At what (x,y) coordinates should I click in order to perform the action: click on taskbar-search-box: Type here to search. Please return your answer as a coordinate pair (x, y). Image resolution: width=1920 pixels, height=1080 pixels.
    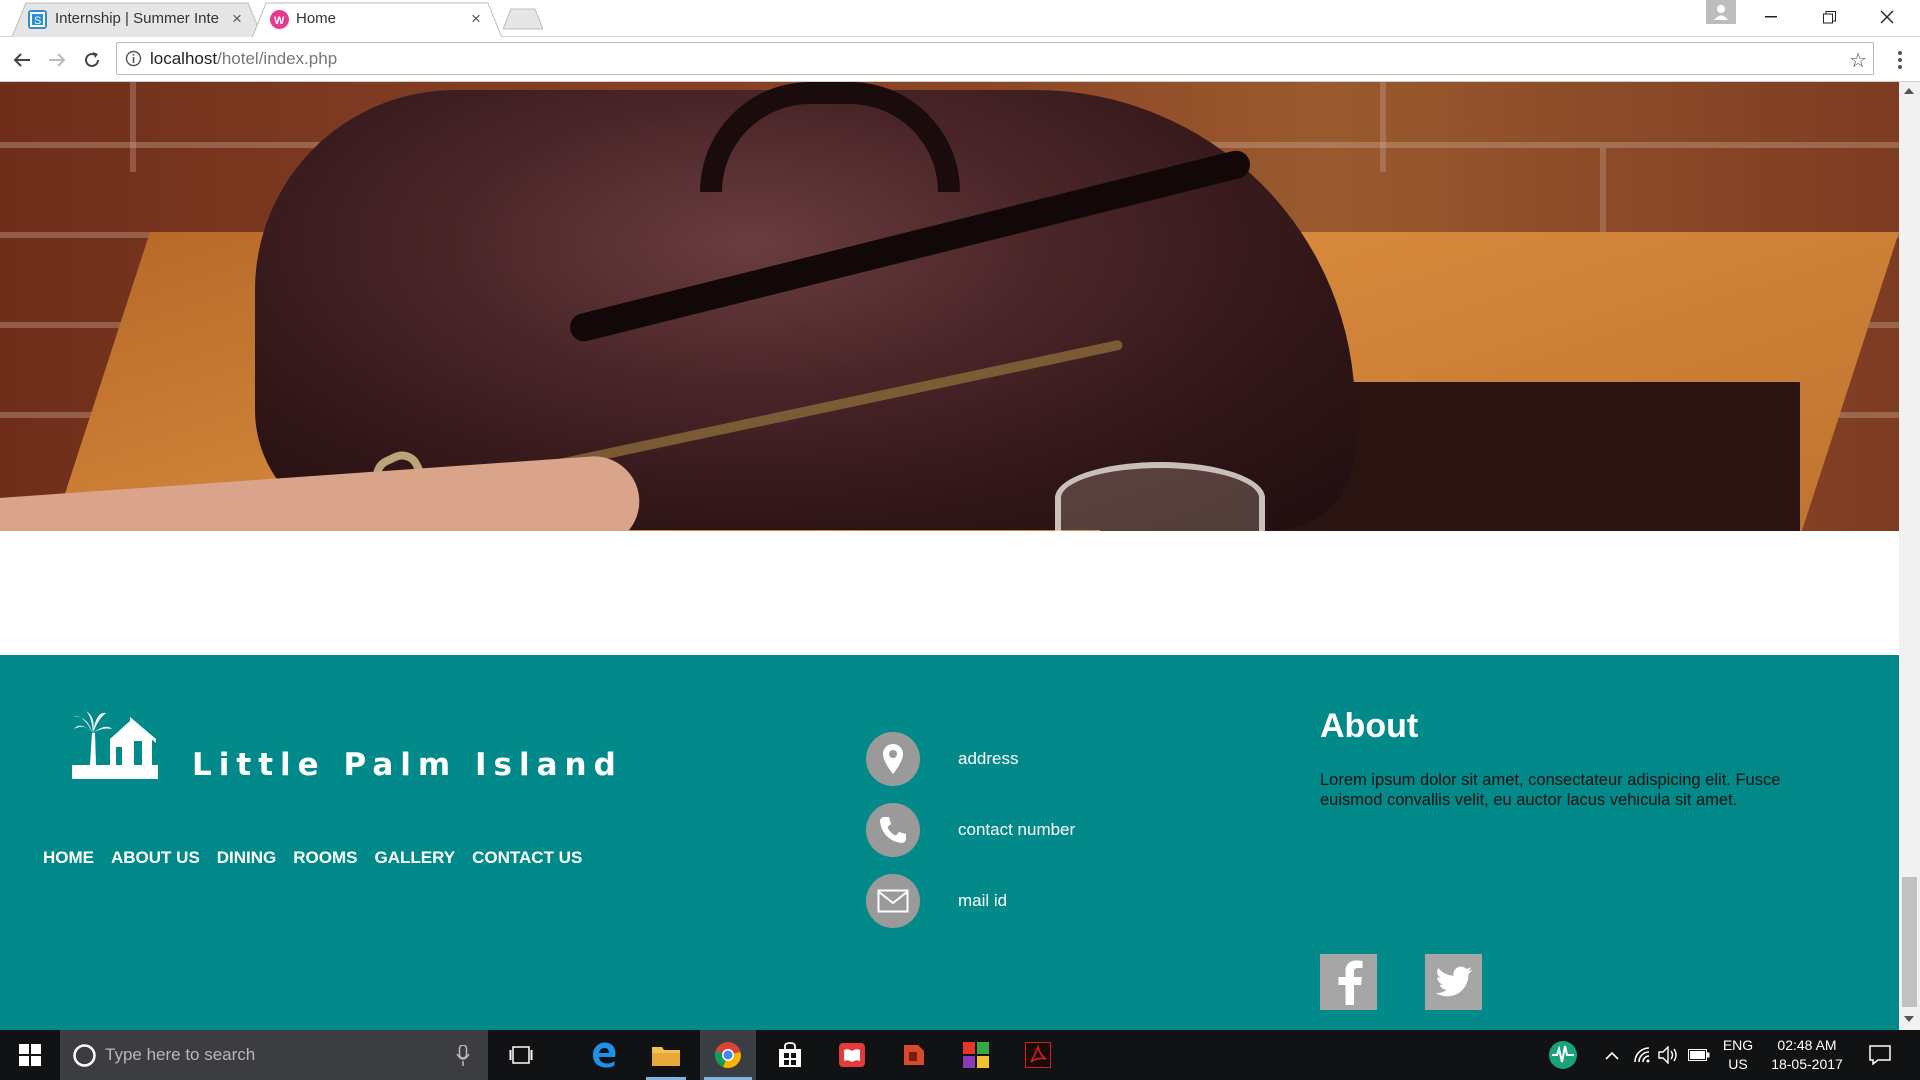
    Looking at the image, I should click on (274, 1055).